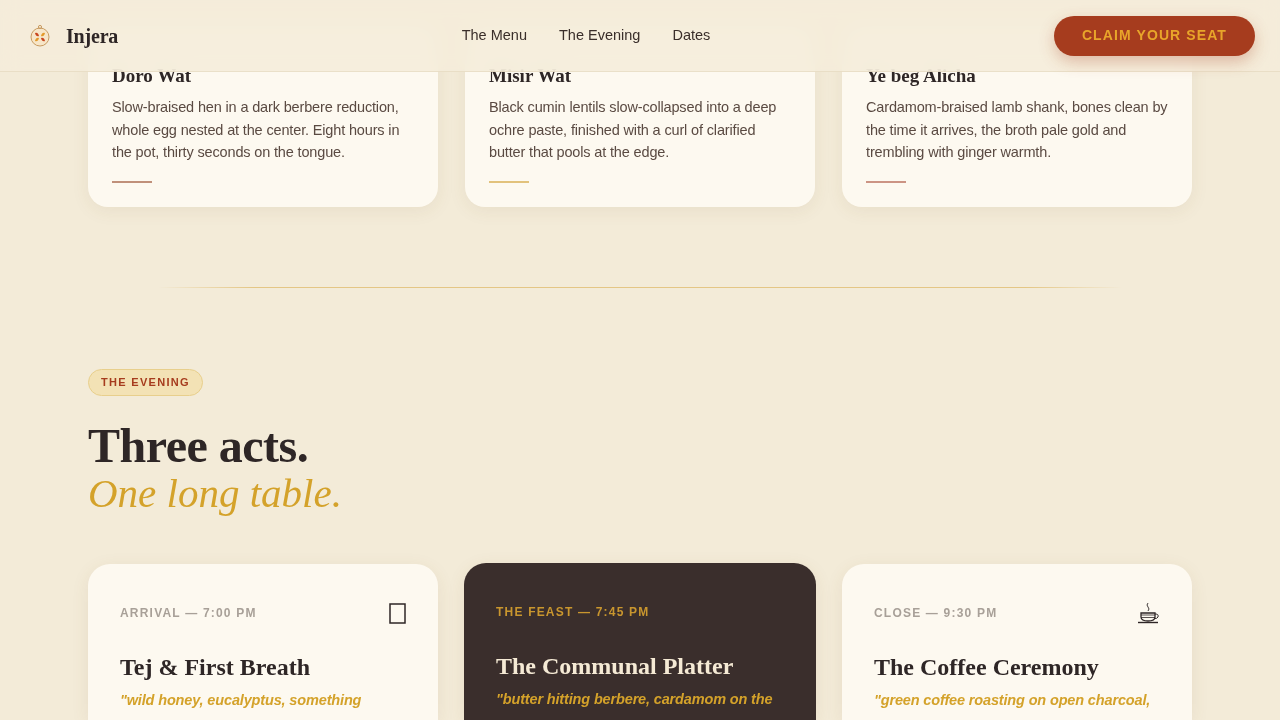  What do you see at coordinates (691, 35) in the screenshot?
I see `nav-link: Dates` at bounding box center [691, 35].